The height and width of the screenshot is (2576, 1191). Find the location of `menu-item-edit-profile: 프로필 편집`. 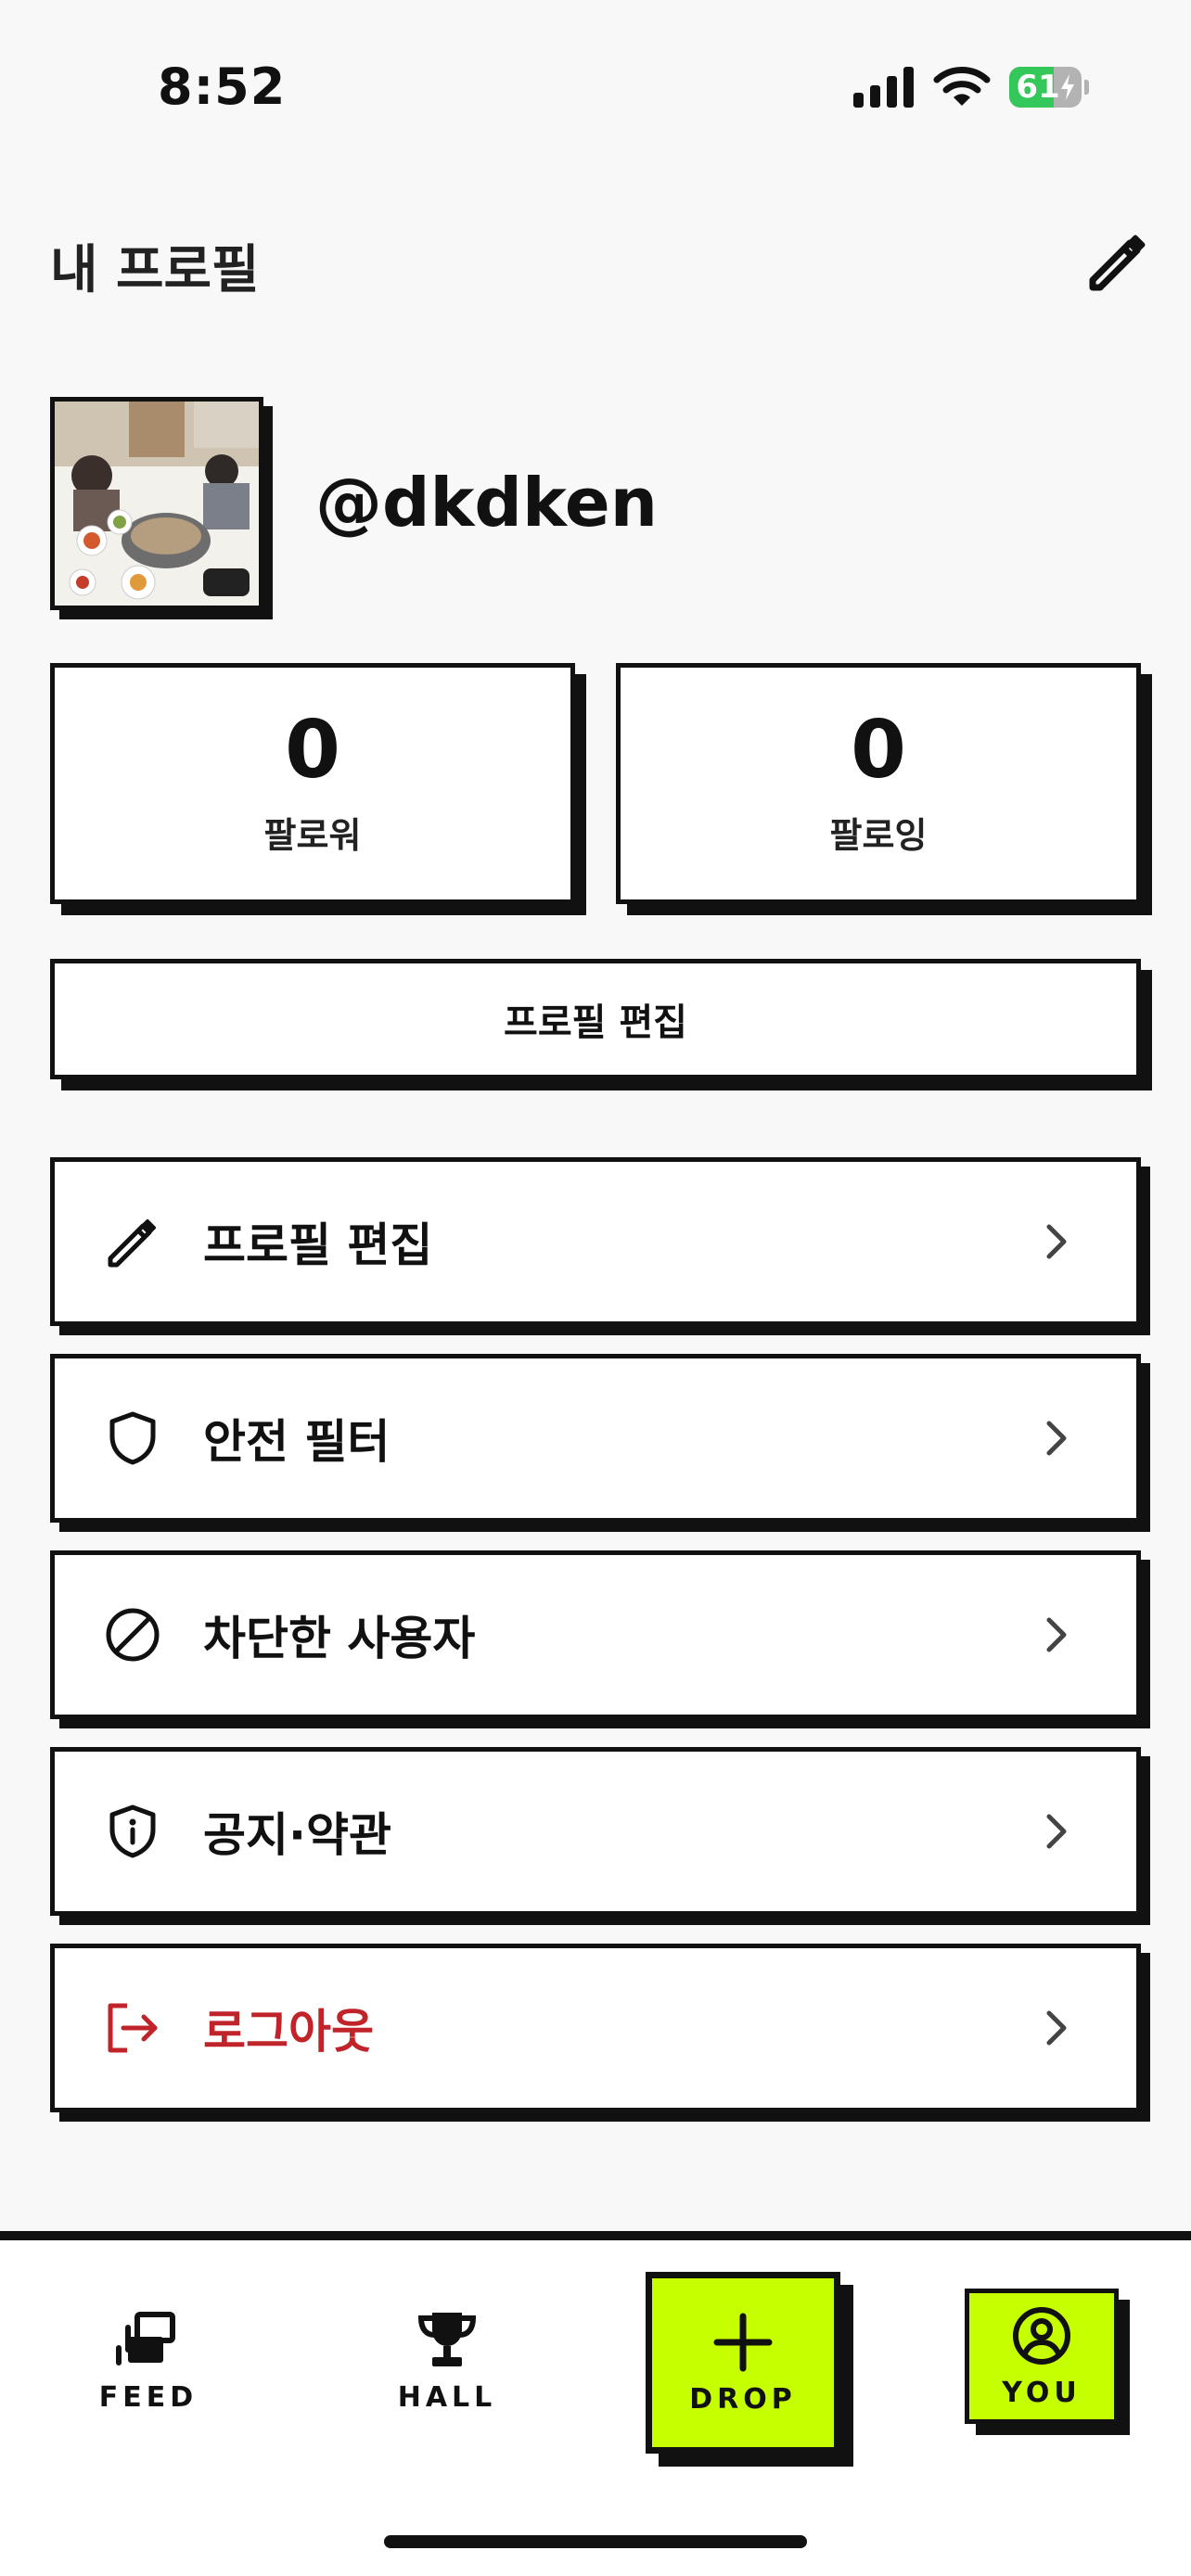

menu-item-edit-profile: 프로필 편집 is located at coordinates (595, 1241).